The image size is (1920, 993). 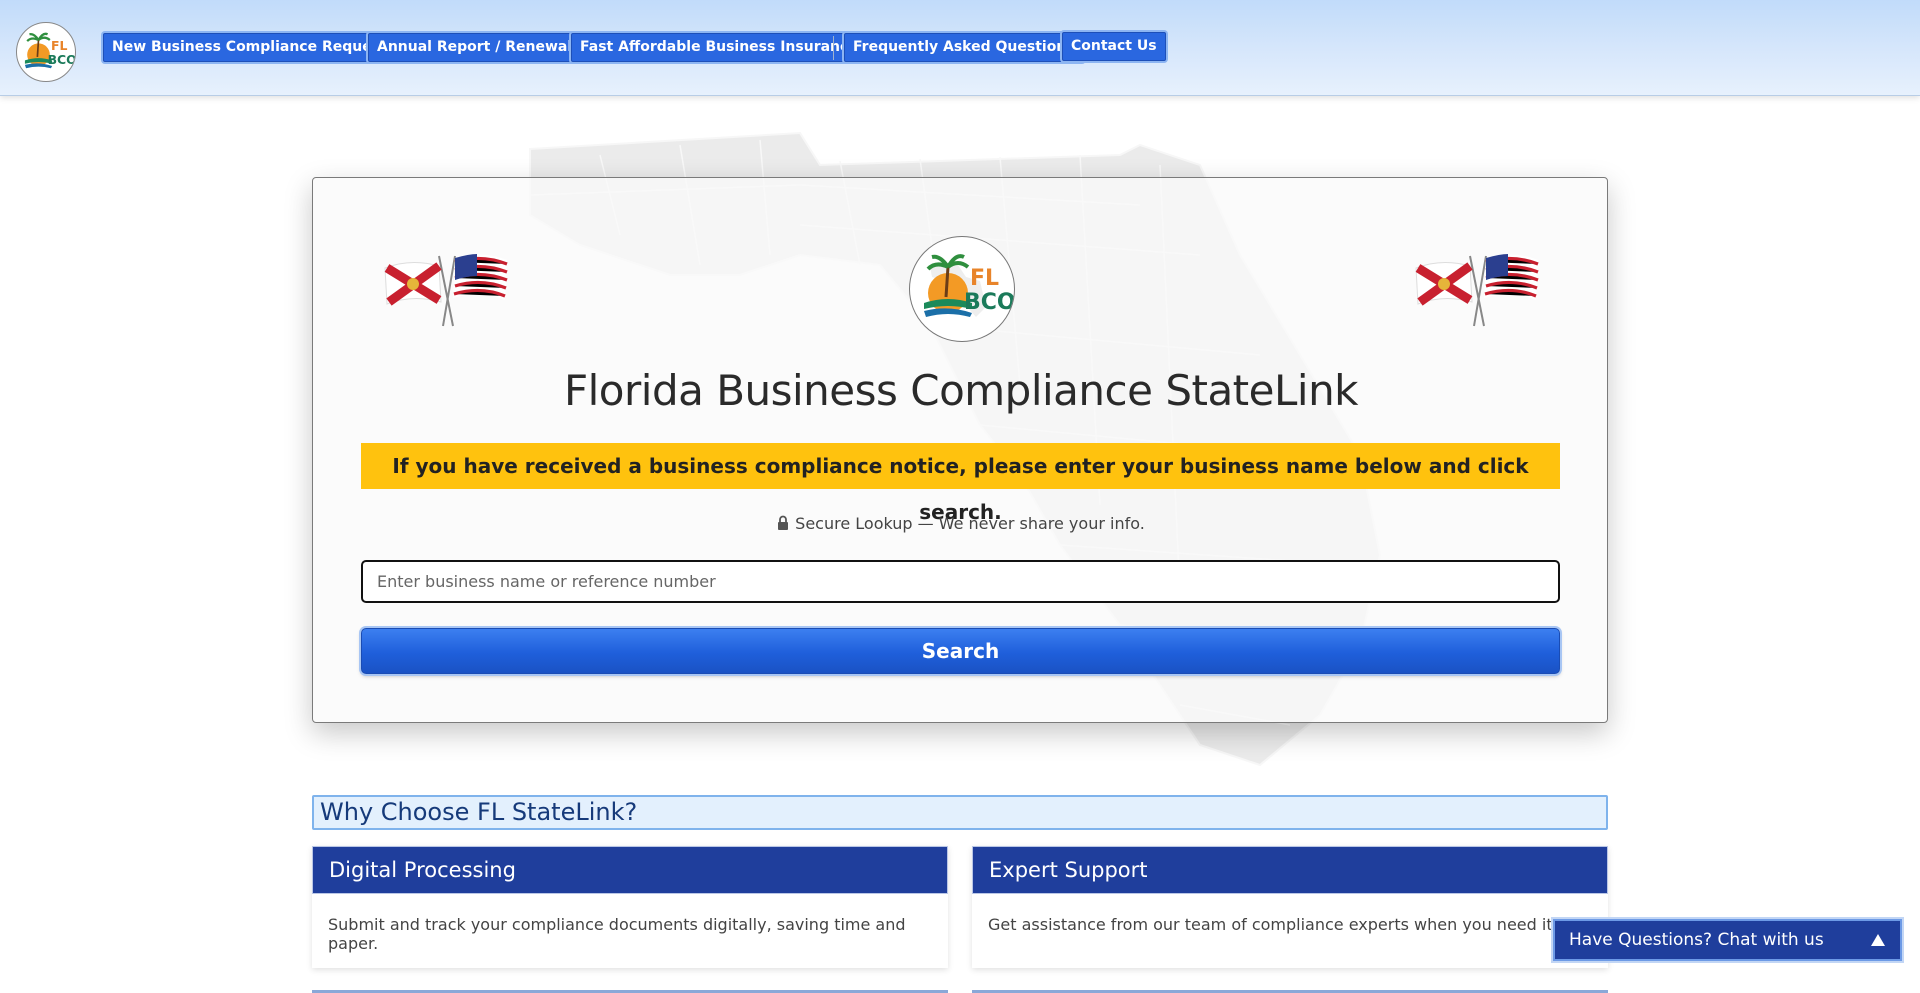 What do you see at coordinates (630, 870) in the screenshot?
I see `feature-title: Digital Processing` at bounding box center [630, 870].